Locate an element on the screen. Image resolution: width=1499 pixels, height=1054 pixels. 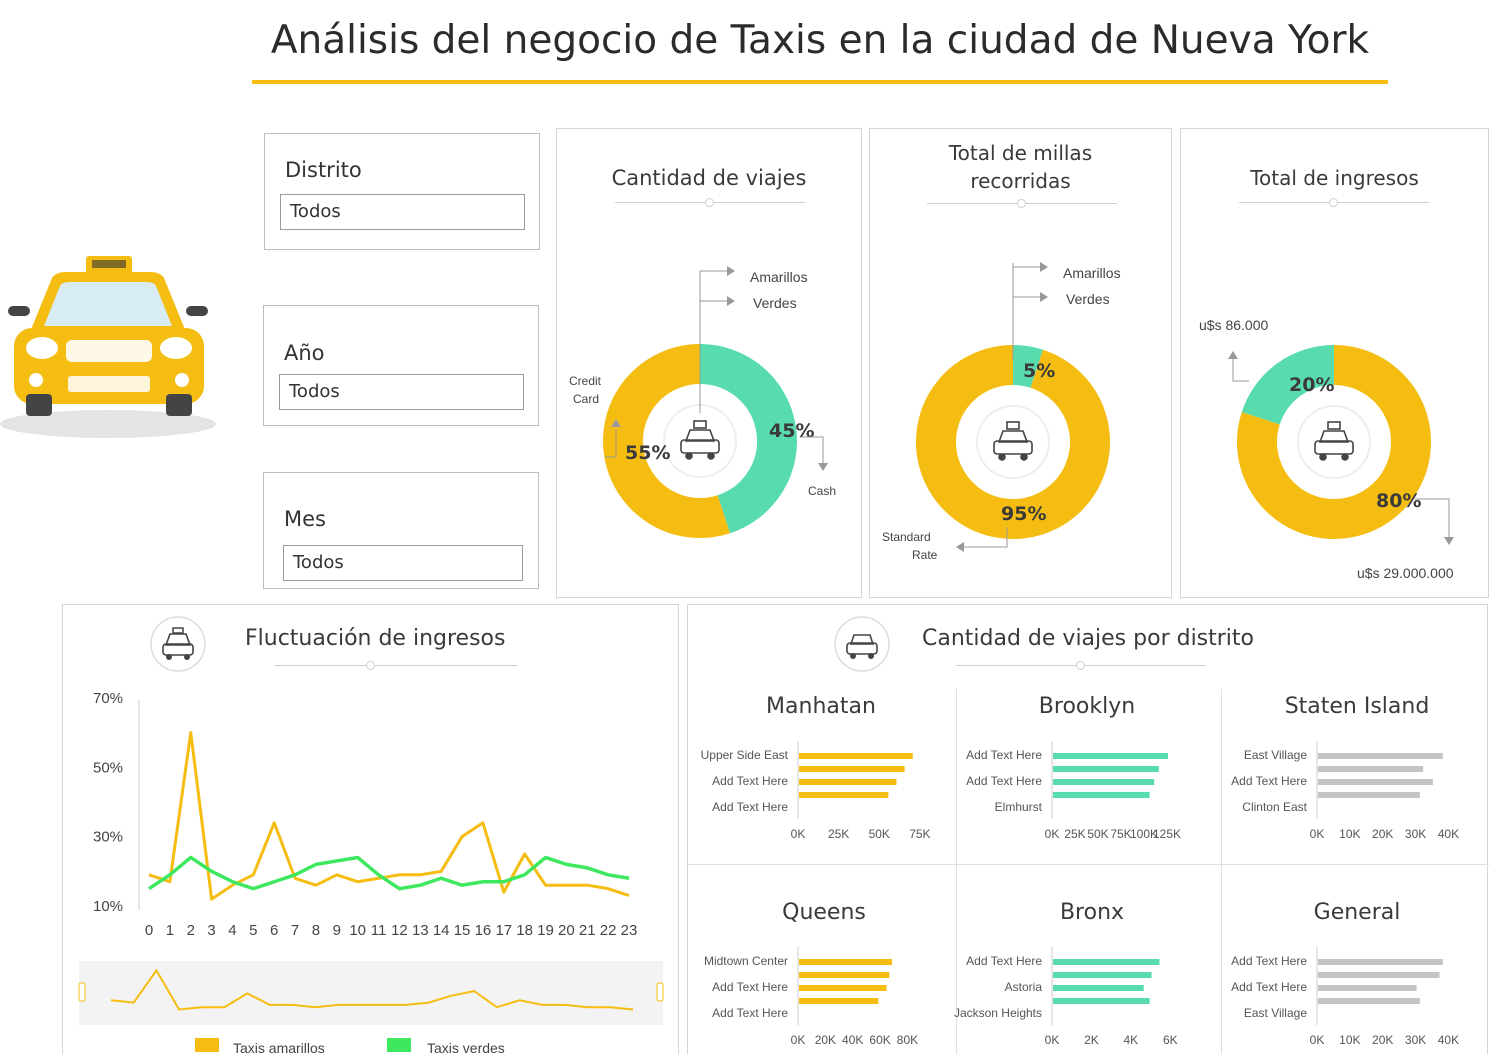
district-title: Brooklyn is located at coordinates (1087, 706).